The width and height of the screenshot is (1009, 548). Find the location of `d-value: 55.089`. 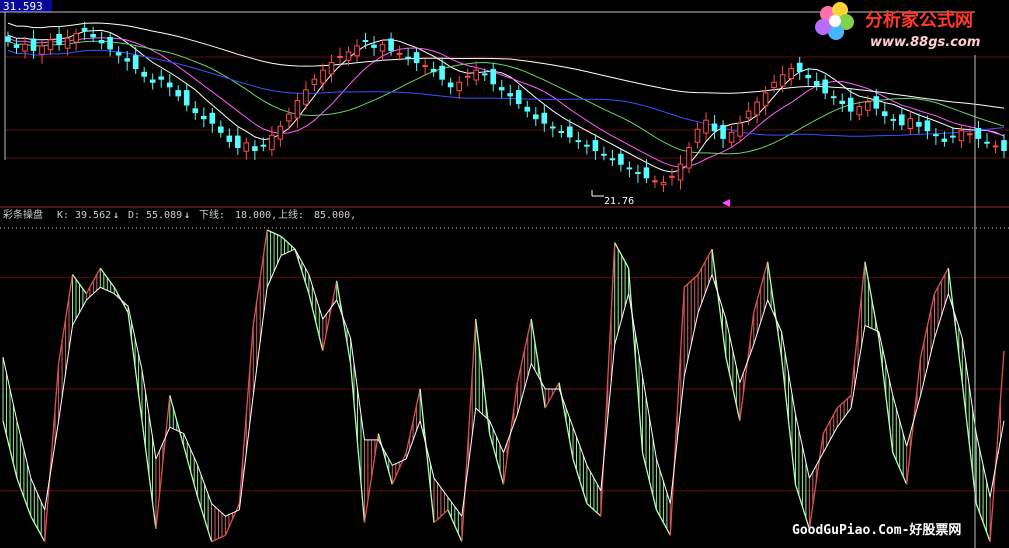

d-value: 55.089 is located at coordinates (164, 215).